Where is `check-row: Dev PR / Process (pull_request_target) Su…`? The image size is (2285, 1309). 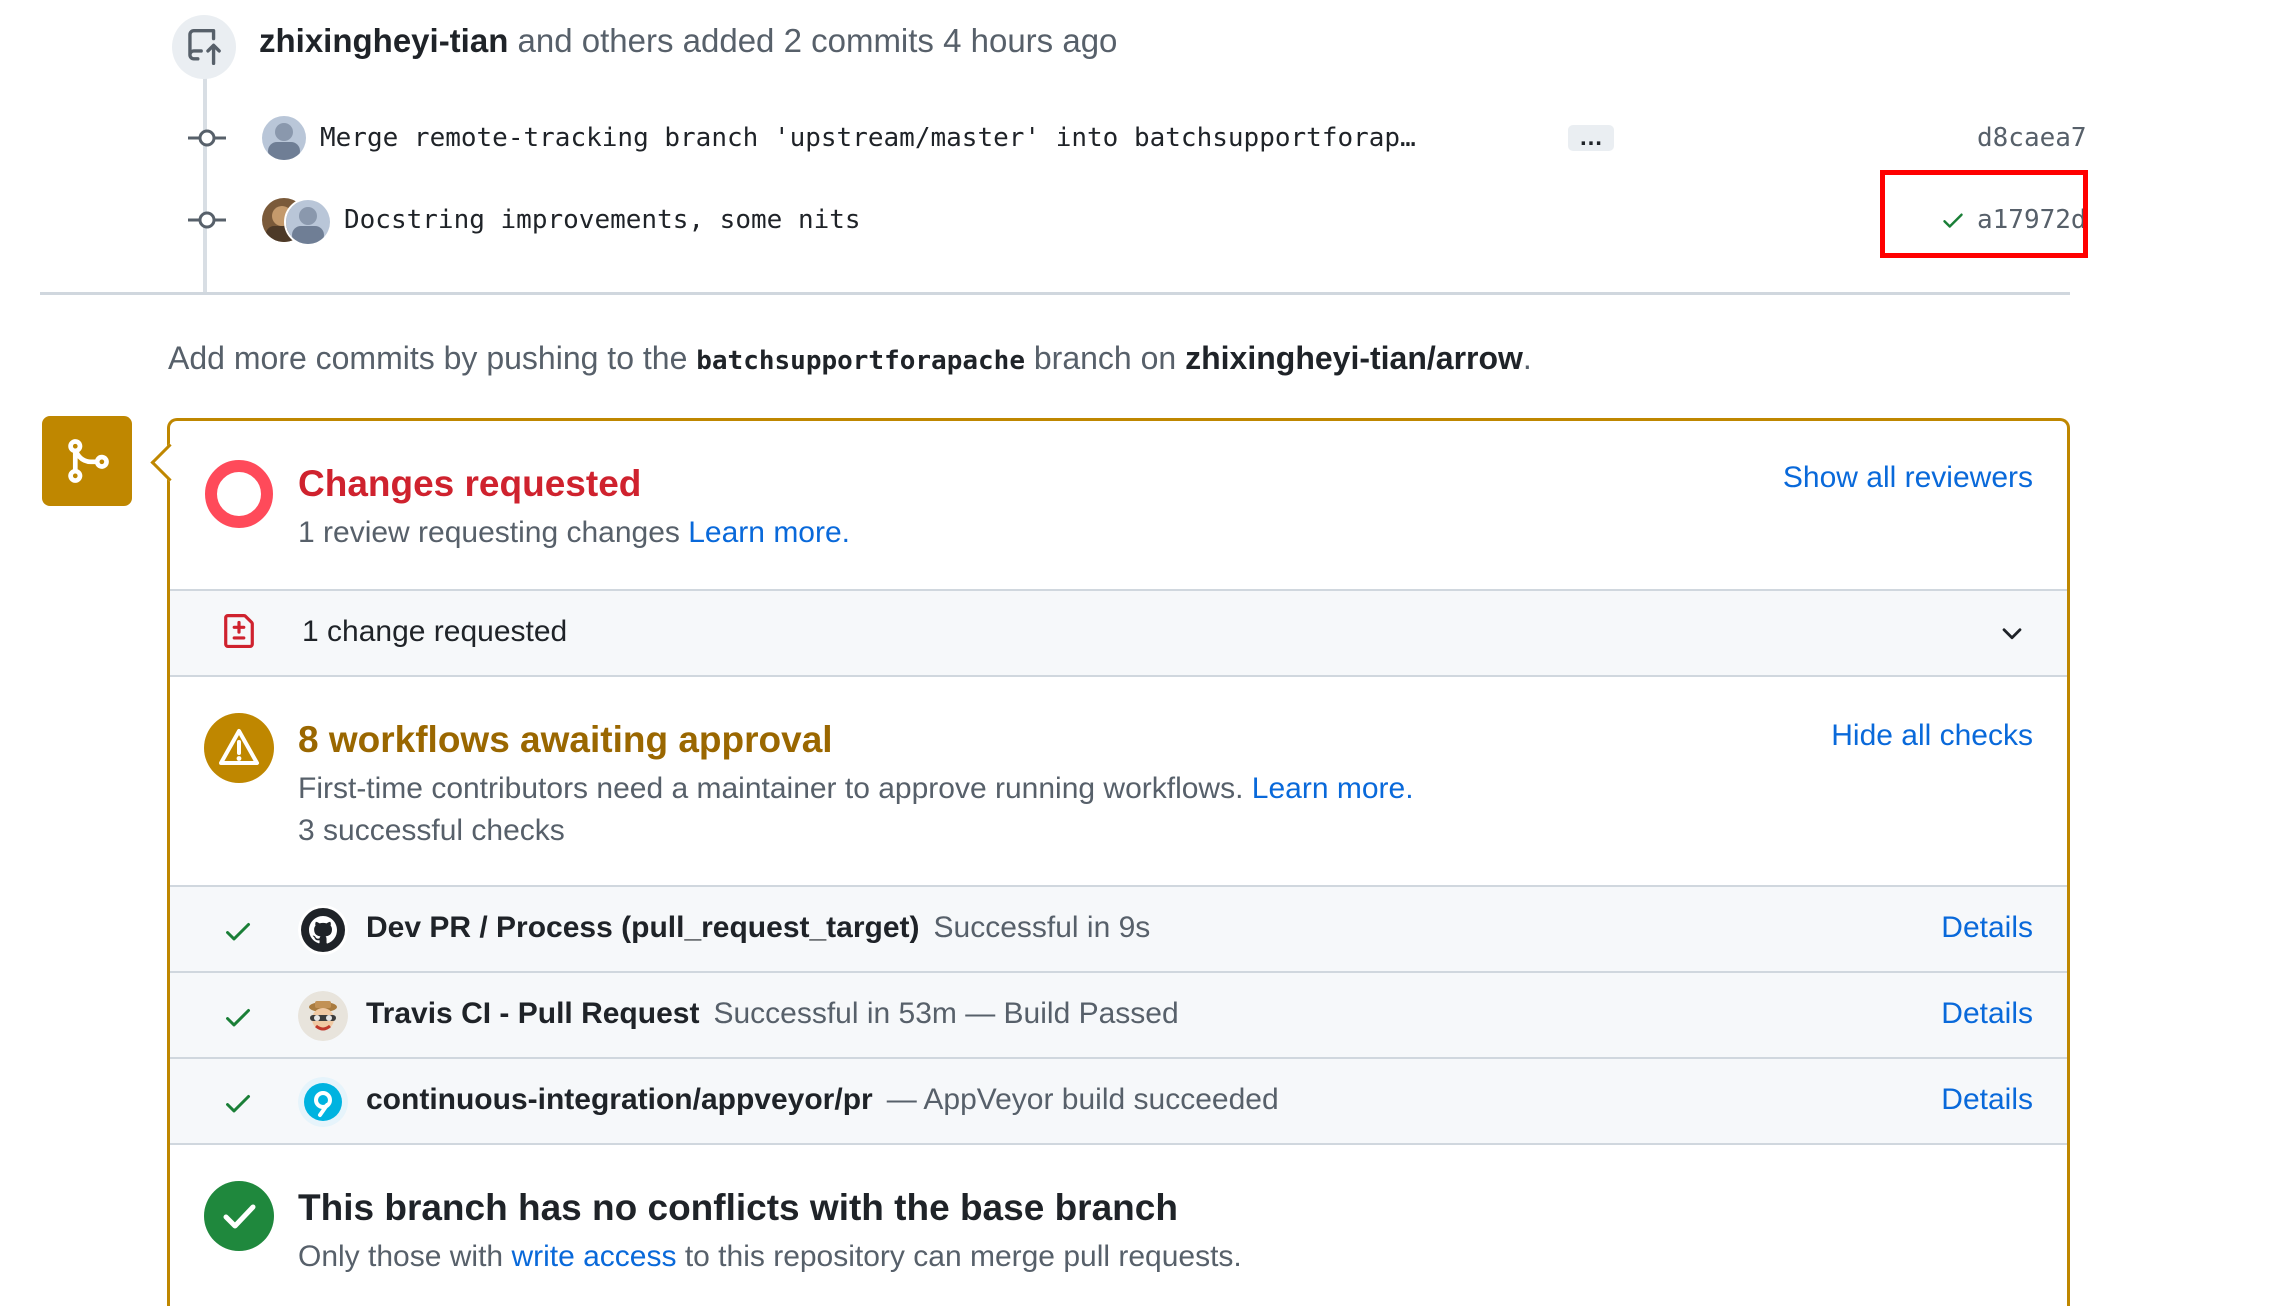
check-row: Dev PR / Process (pull_request_target) Su… is located at coordinates (1118, 928).